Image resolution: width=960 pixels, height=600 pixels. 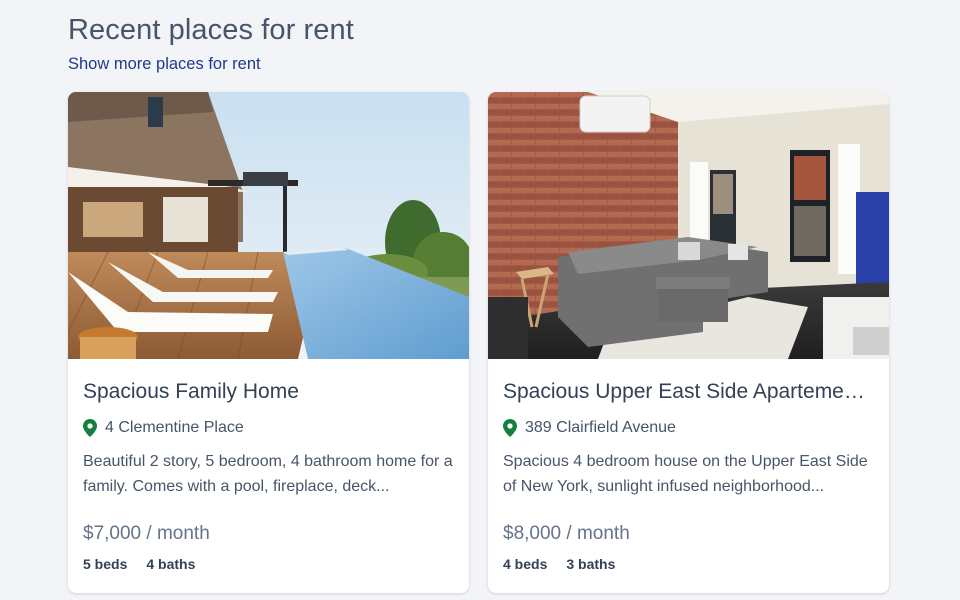 What do you see at coordinates (171, 564) in the screenshot?
I see `baths-count: 4 baths` at bounding box center [171, 564].